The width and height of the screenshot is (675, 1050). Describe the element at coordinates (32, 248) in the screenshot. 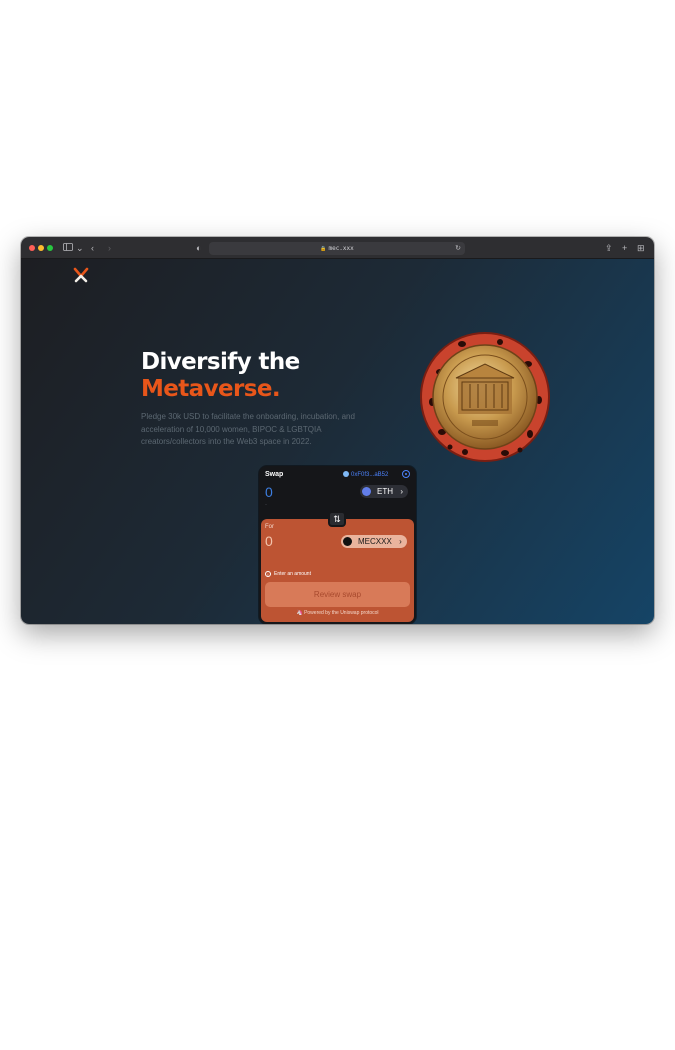

I see `close-window-button` at that location.